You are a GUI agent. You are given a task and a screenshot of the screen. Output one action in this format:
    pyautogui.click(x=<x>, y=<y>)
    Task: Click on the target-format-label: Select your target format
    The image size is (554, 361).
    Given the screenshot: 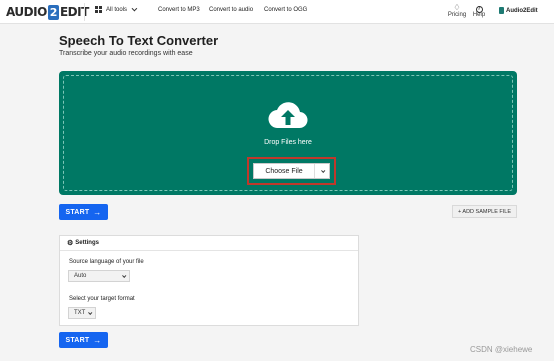 What is the action you would take?
    pyautogui.click(x=102, y=299)
    